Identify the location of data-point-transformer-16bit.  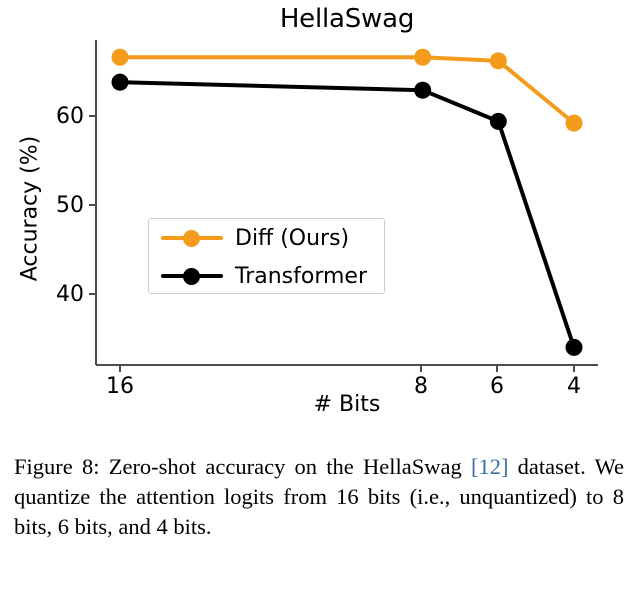
(120, 82).